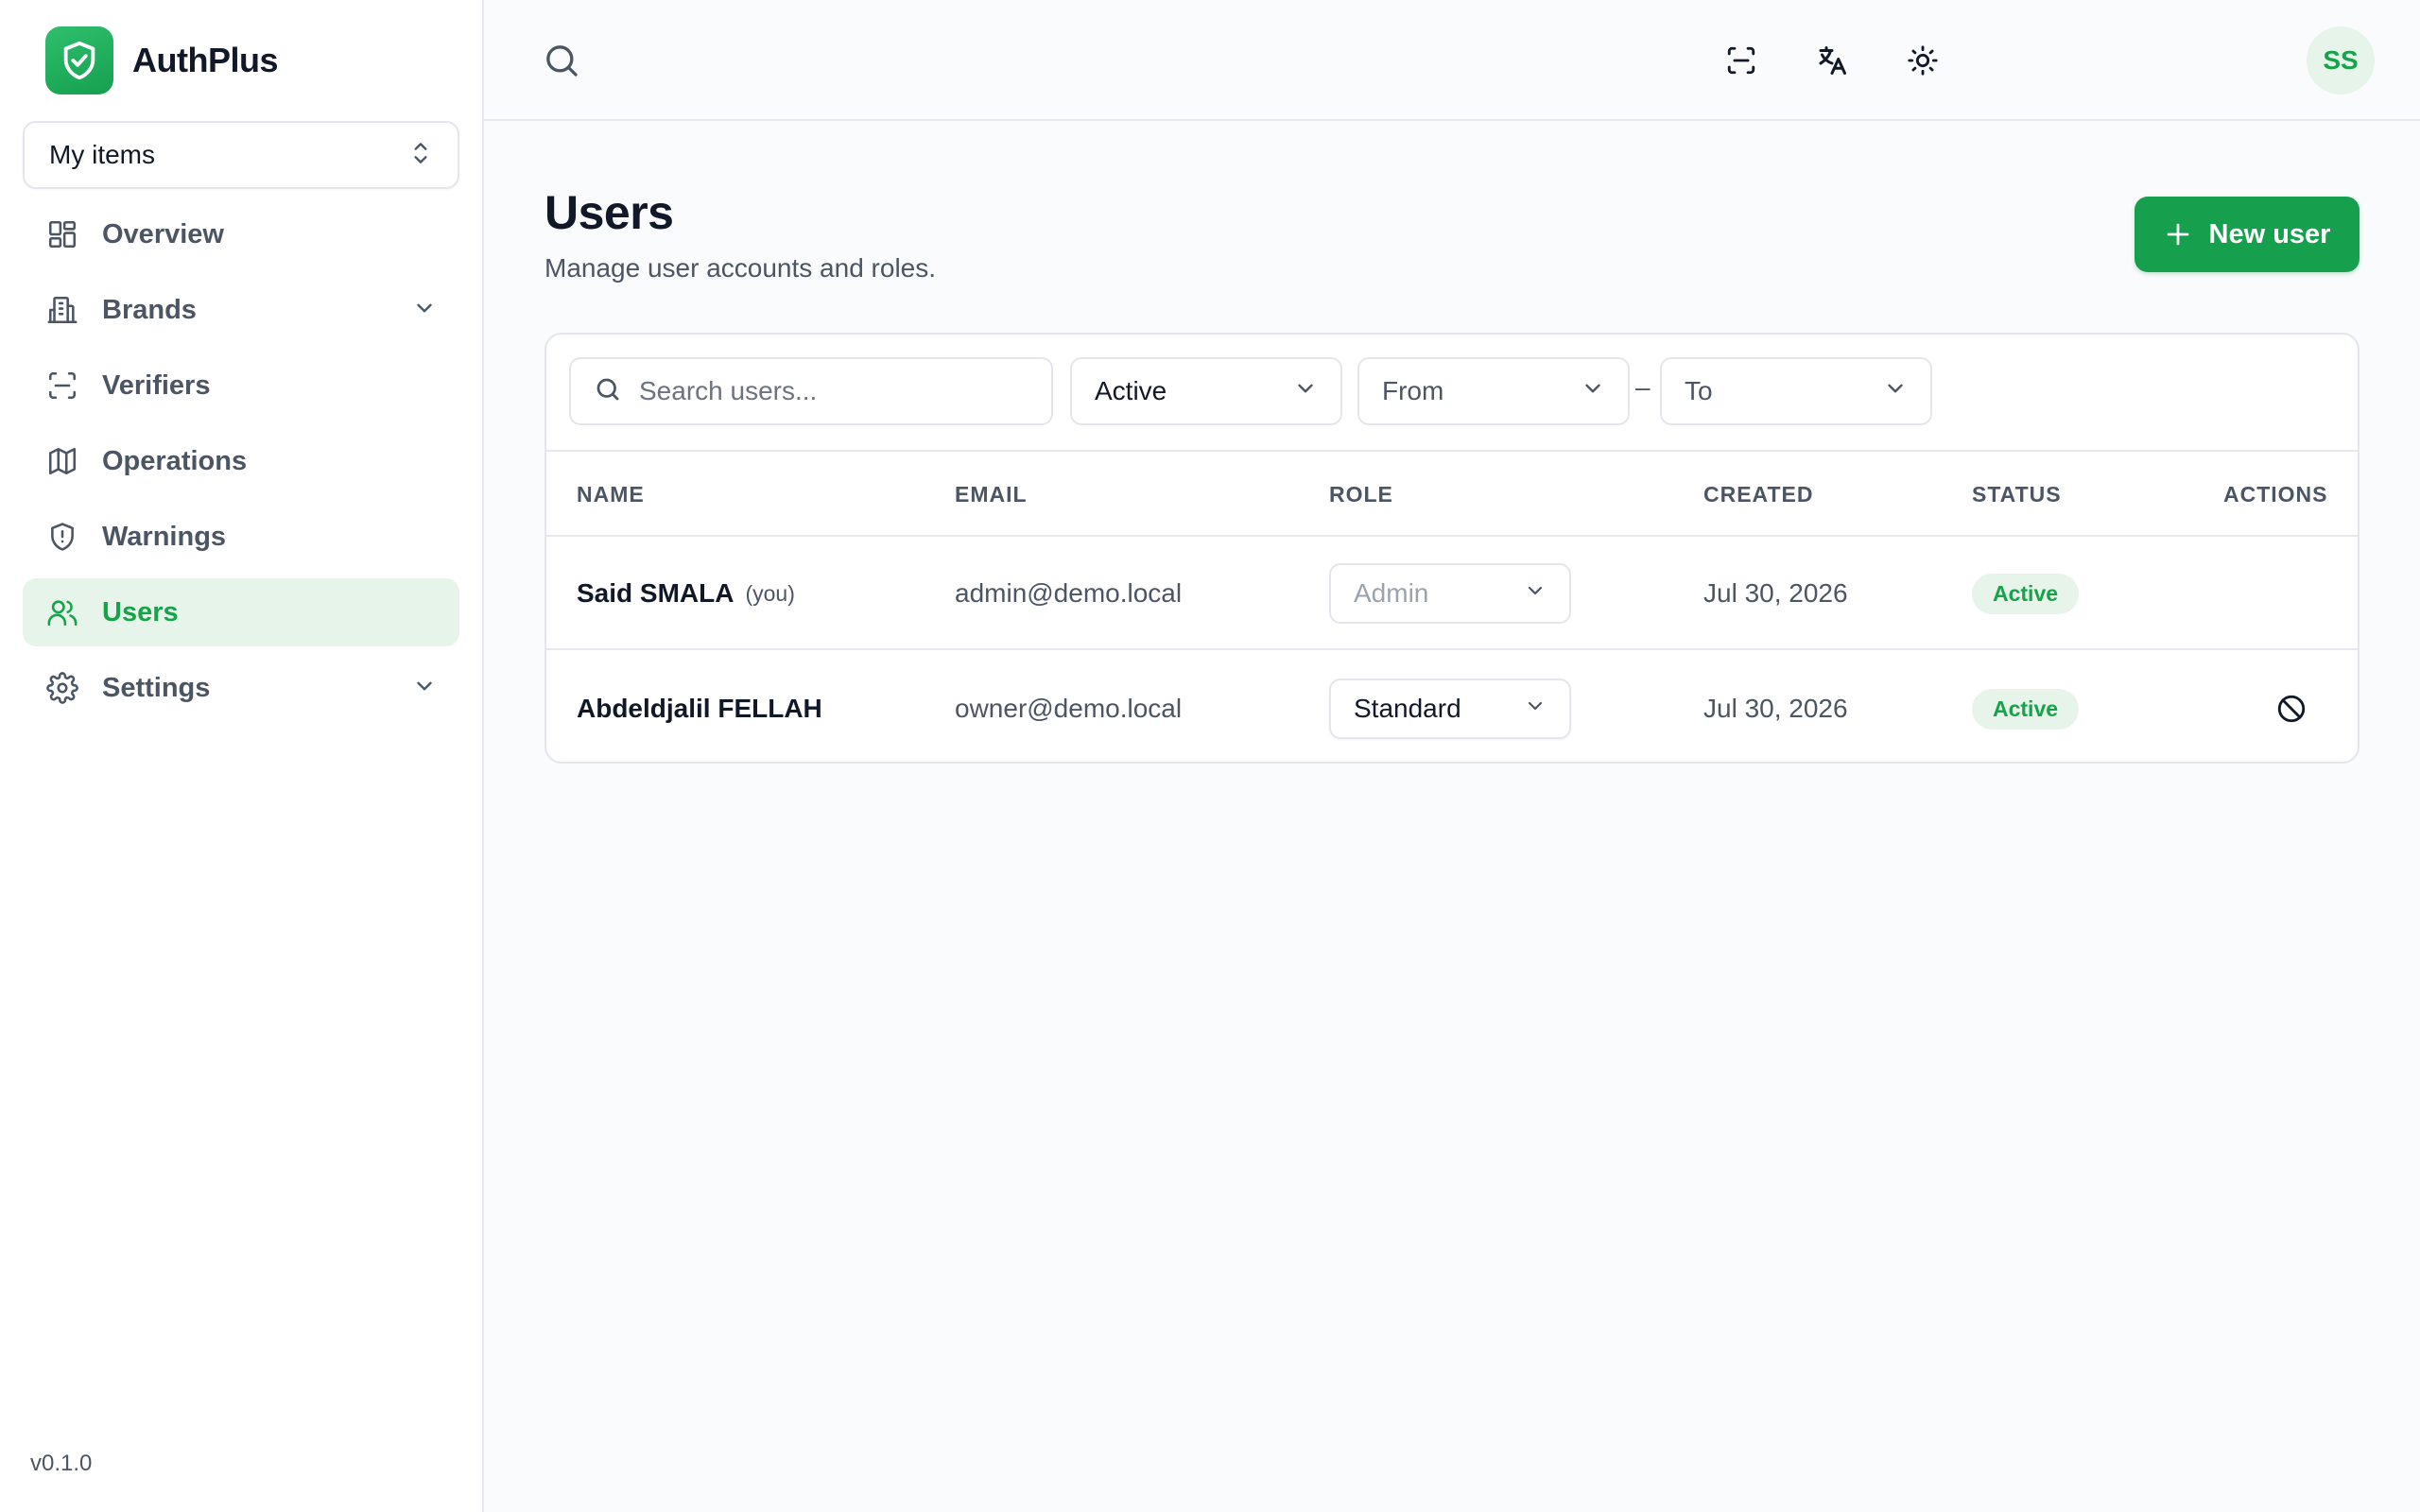  I want to click on building-icon, so click(62, 310).